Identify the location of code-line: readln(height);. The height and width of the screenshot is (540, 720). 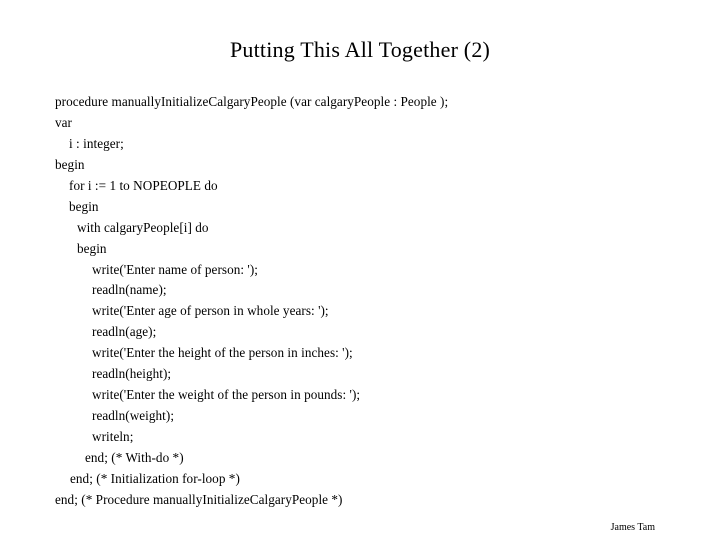
(132, 374).